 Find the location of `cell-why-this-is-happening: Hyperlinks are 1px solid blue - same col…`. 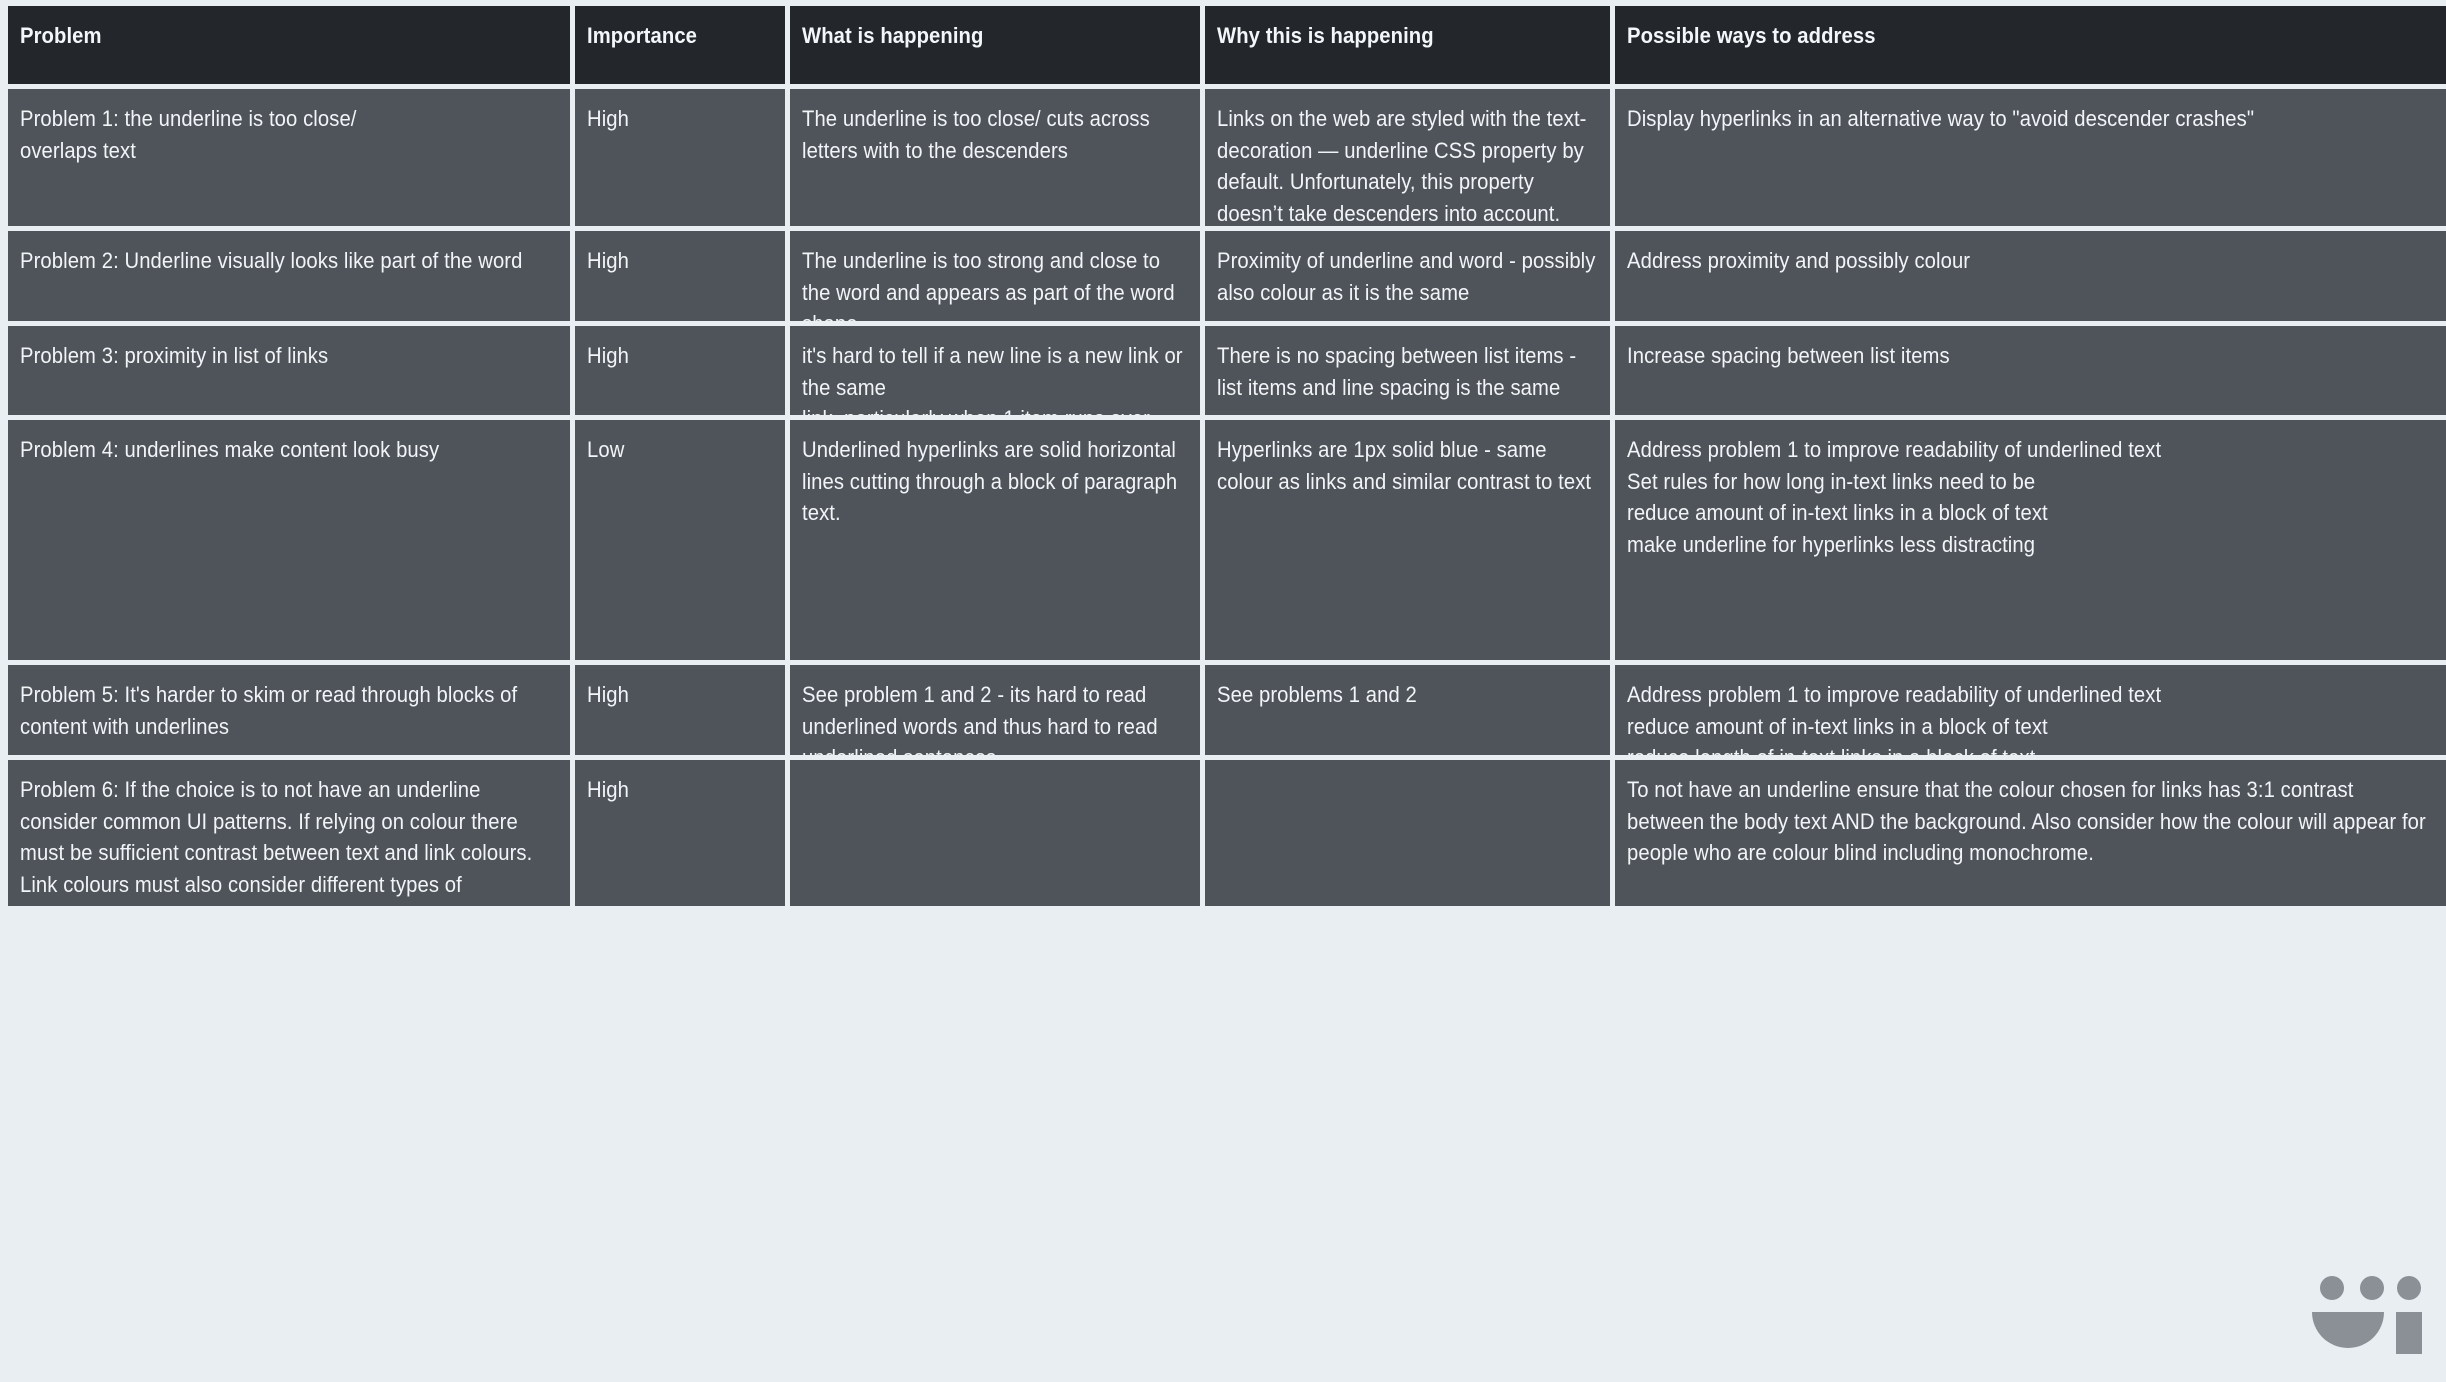

cell-why-this-is-happening: Hyperlinks are 1px solid blue - same col… is located at coordinates (1407, 540).